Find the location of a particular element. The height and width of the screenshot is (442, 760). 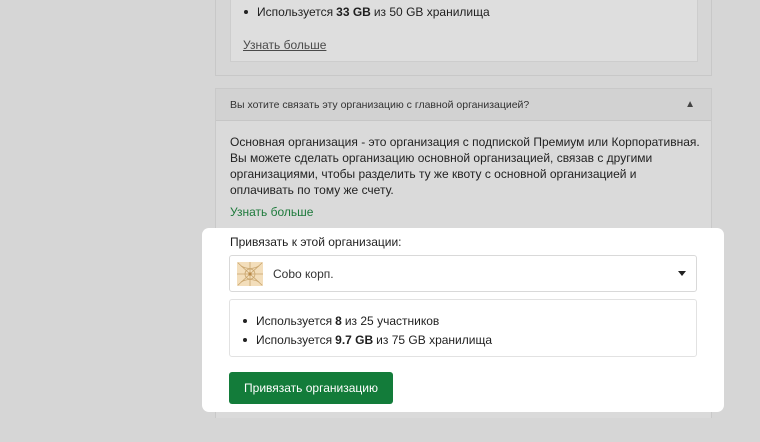

storage-usage-line: Используется 33 GB из 50 GB хранилища is located at coordinates (360, 12).